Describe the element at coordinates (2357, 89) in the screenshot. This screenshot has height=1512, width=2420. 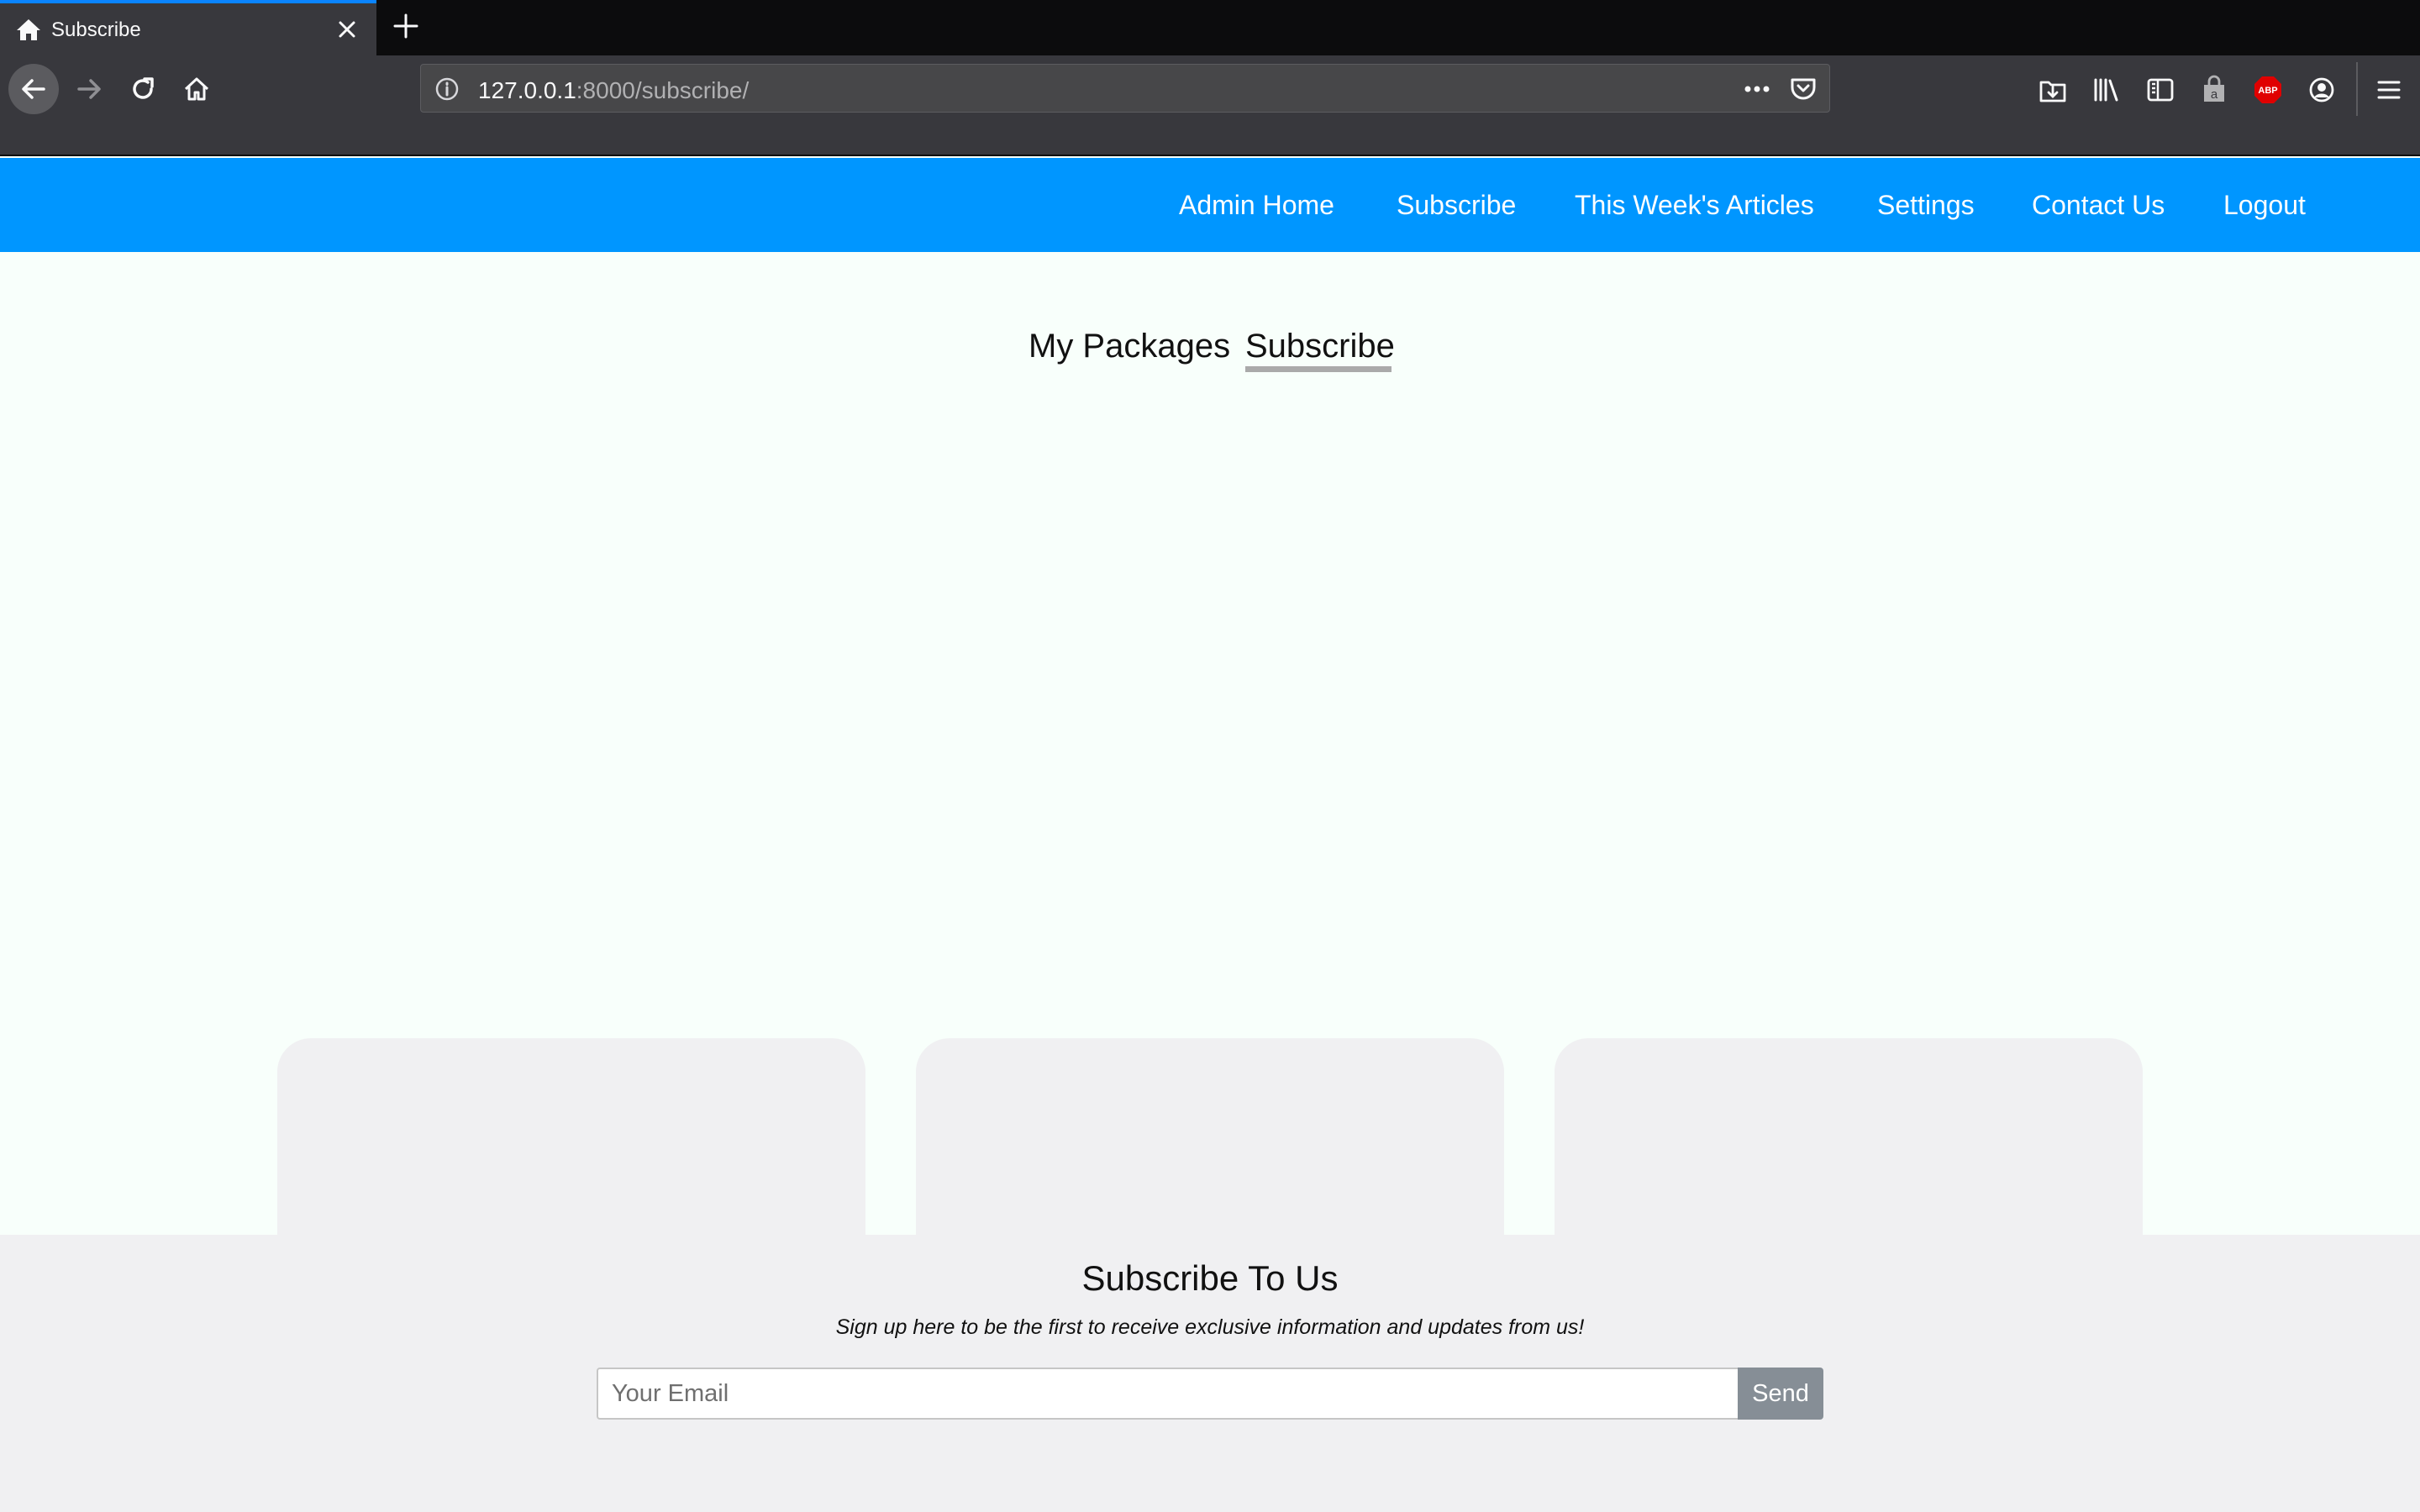
I see `toolbar-separator` at that location.